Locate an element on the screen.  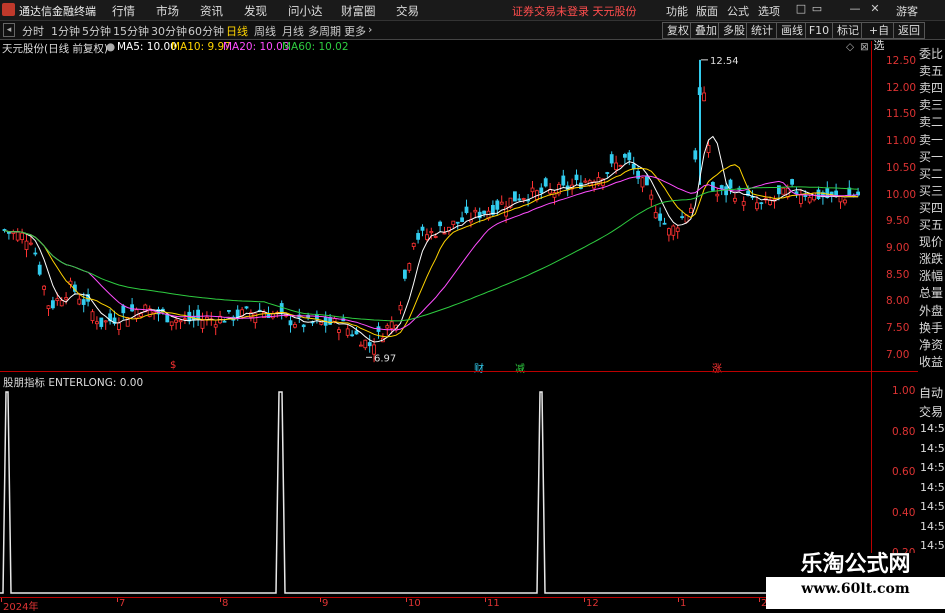
login-status: 证券交易未登录 天元股份 is located at coordinates (574, 11).